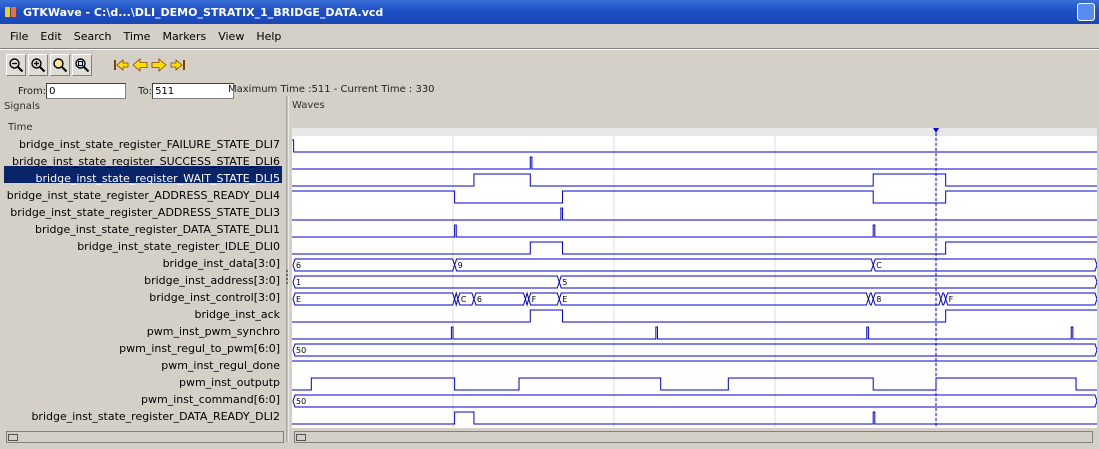  I want to click on bus-value-label: 8, so click(878, 299).